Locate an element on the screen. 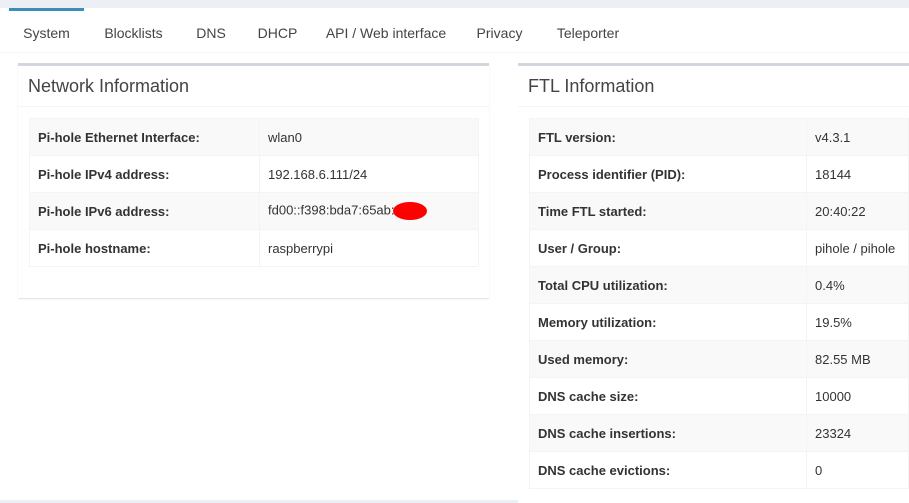 The width and height of the screenshot is (909, 503). row-label: FTL version: is located at coordinates (668, 137).